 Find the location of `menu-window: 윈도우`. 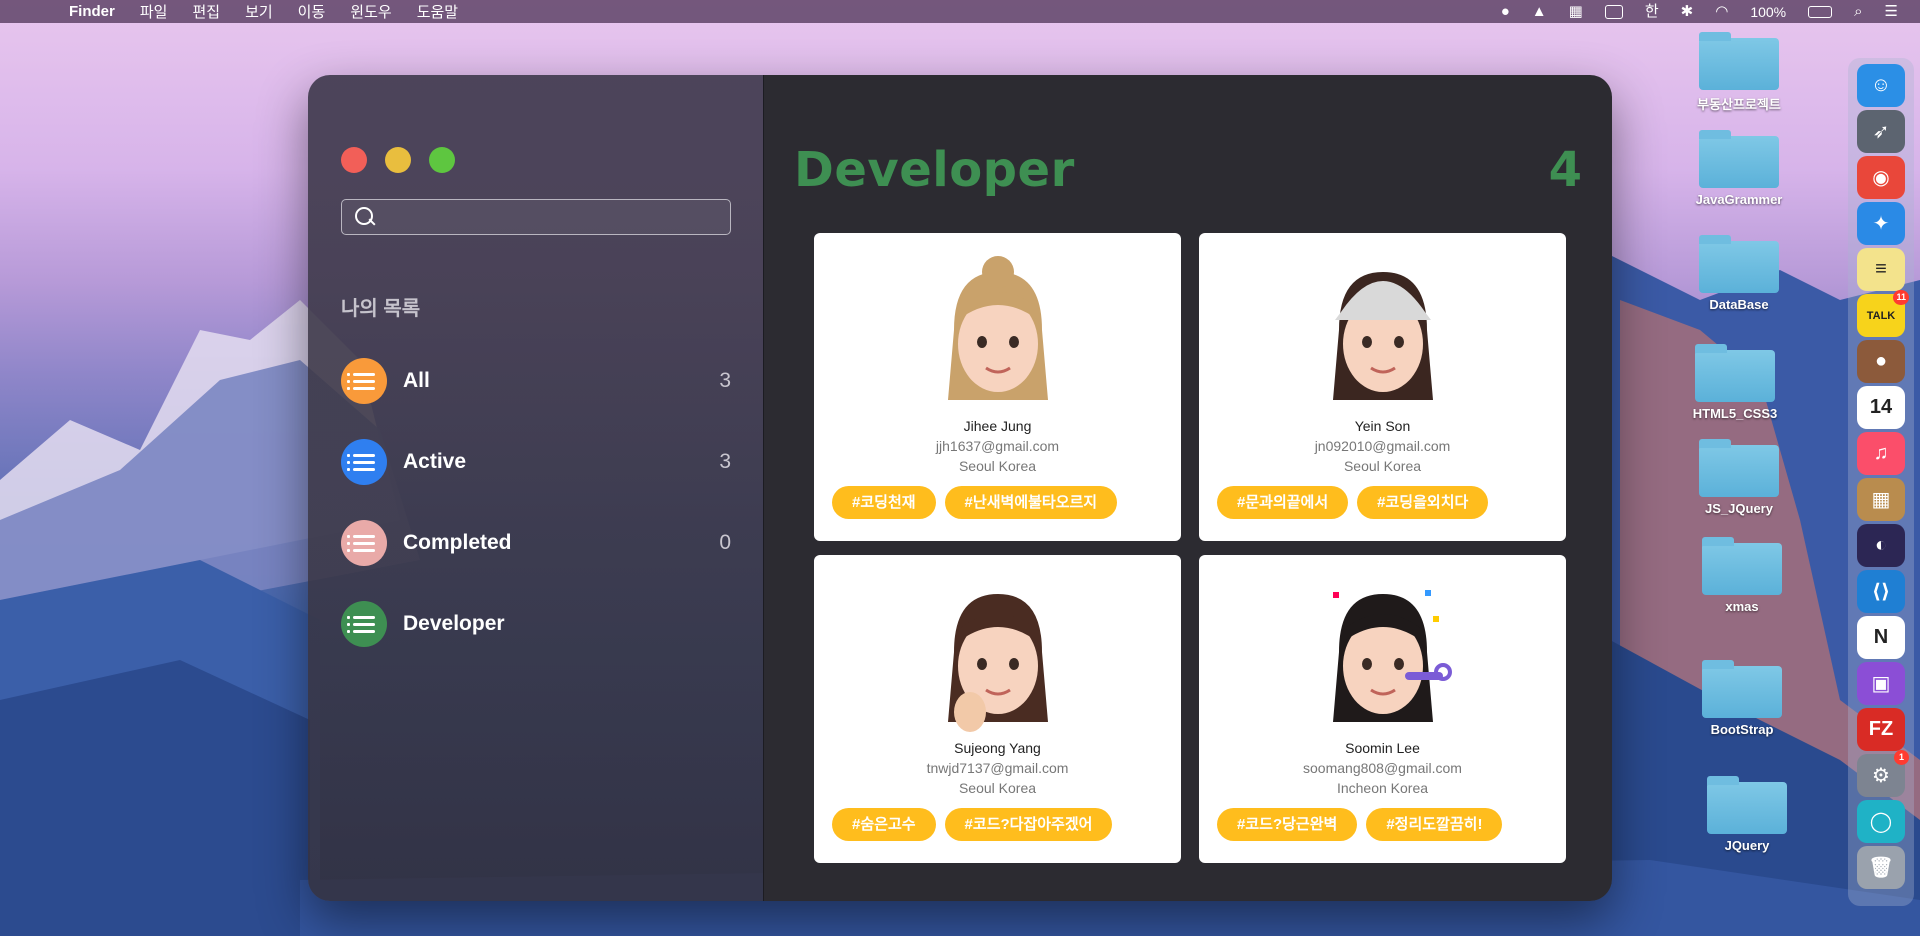

menu-window: 윈도우 is located at coordinates (370, 11).